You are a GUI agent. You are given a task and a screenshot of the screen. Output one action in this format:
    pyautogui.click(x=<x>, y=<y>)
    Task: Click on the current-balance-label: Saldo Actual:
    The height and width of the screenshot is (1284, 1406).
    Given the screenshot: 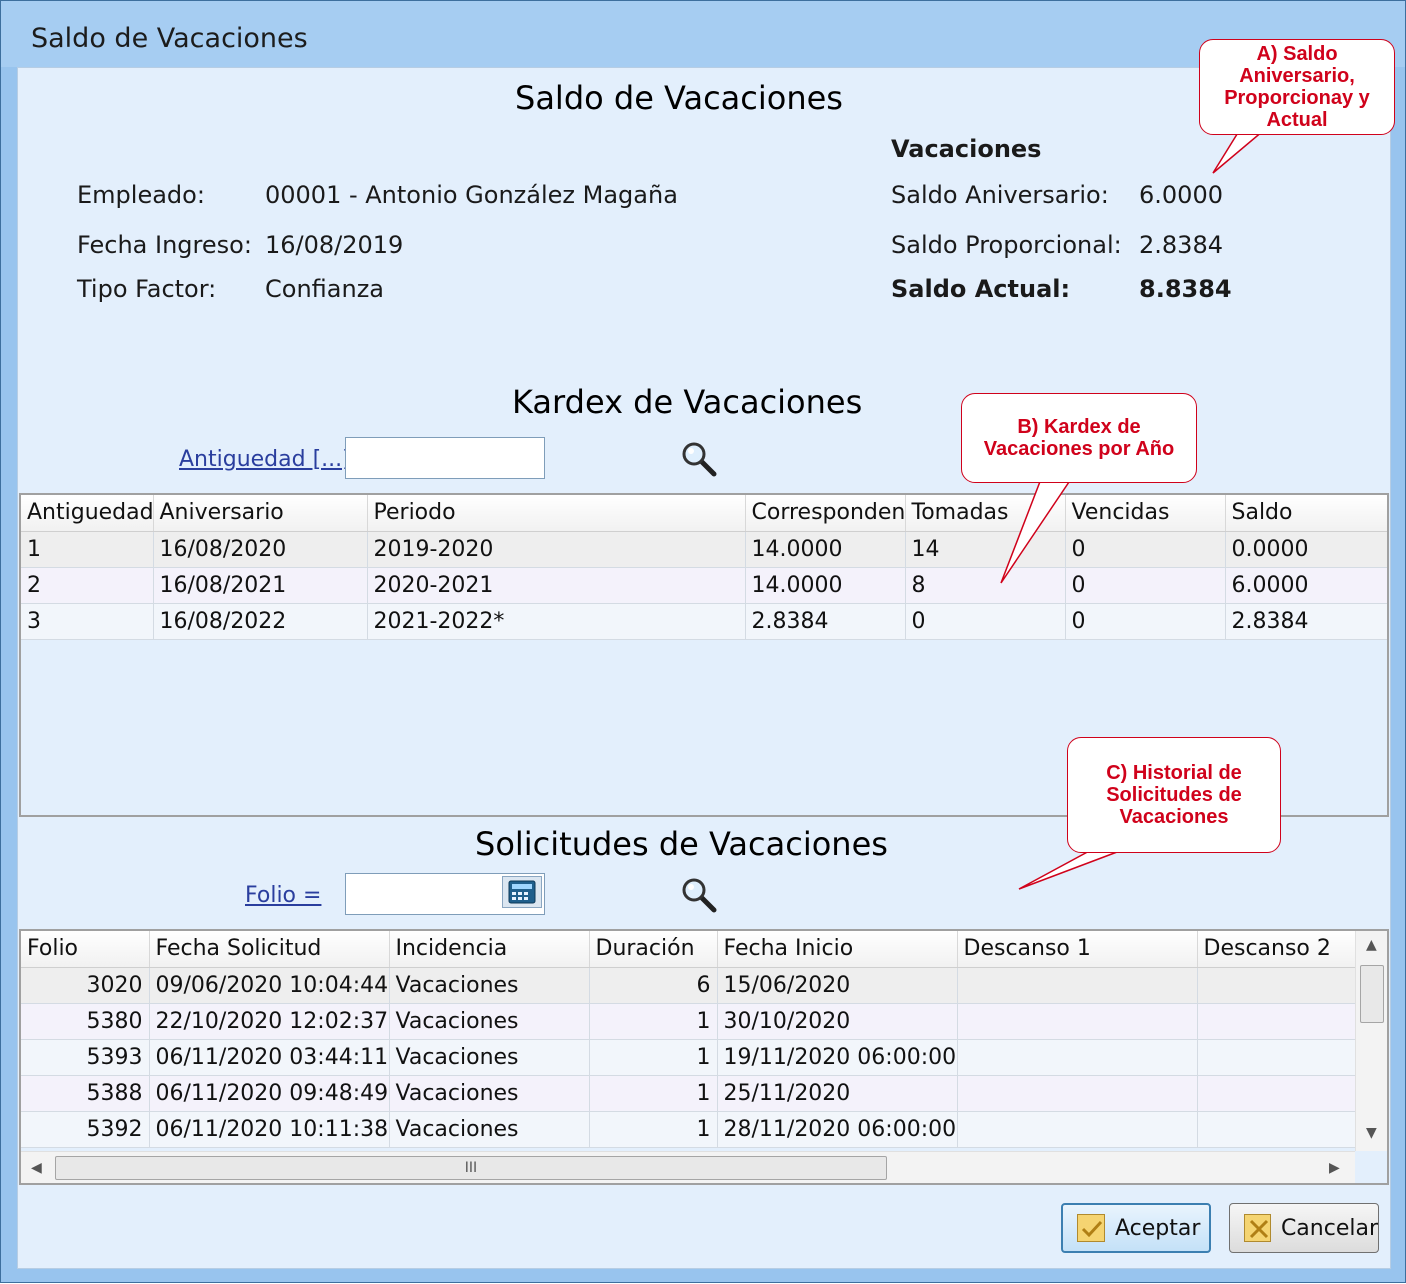 What is the action you would take?
    pyautogui.click(x=981, y=289)
    